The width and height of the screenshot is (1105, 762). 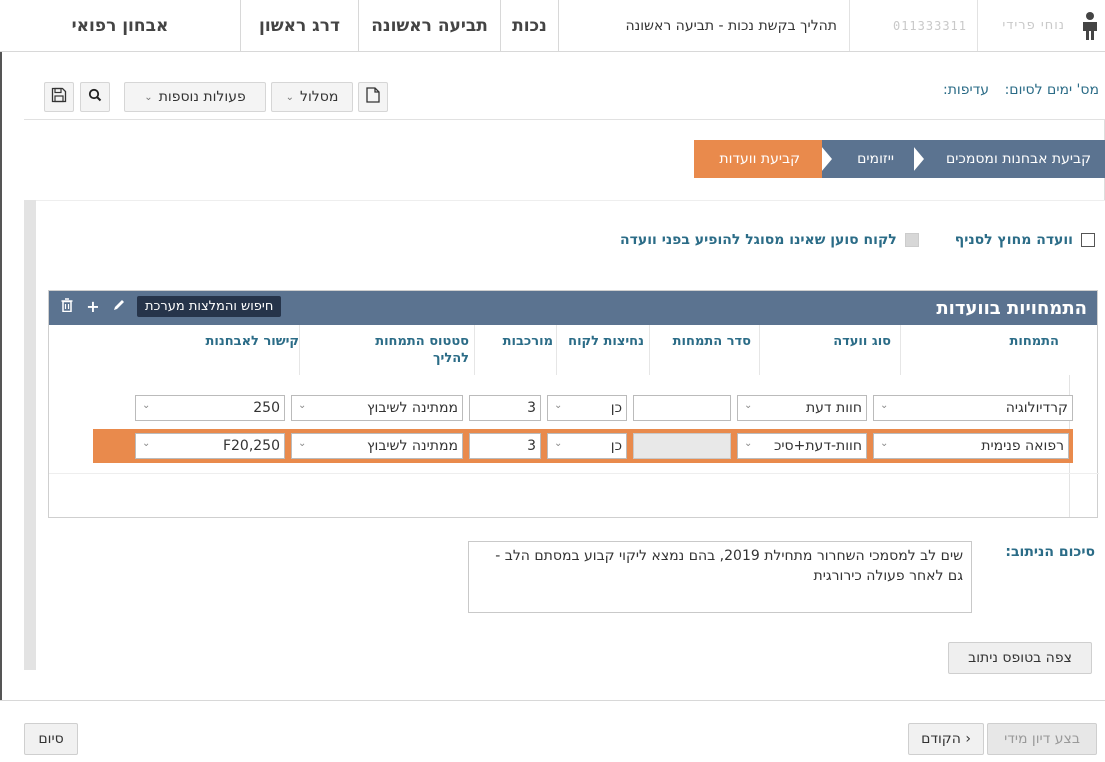 I want to click on side-strip, so click(x=30, y=435).